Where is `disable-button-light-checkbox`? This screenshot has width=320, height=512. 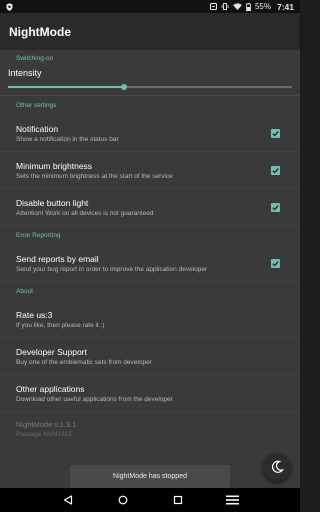
disable-button-light-checkbox is located at coordinates (275, 207).